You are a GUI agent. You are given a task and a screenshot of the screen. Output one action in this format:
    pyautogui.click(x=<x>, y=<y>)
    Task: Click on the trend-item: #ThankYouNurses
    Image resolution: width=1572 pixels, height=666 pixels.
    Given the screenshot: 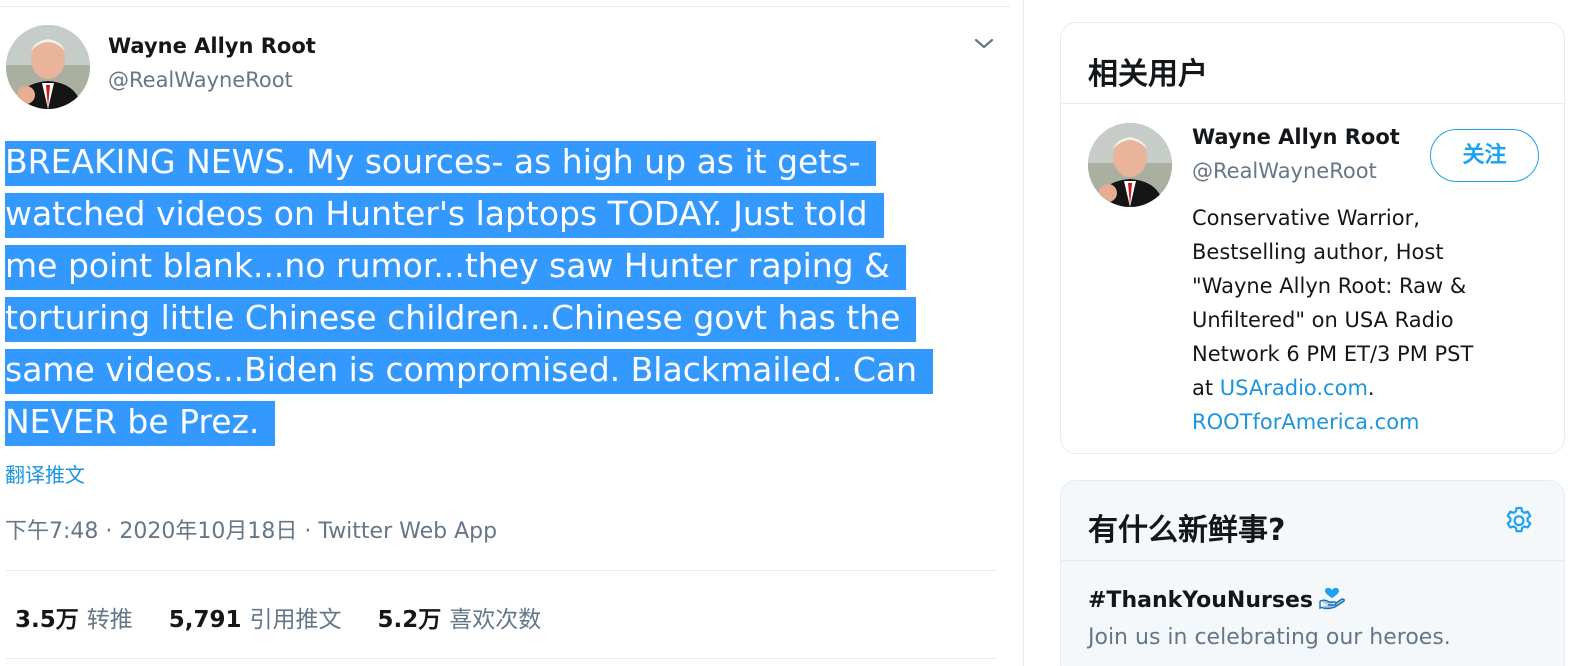 What is the action you would take?
    pyautogui.click(x=1217, y=599)
    